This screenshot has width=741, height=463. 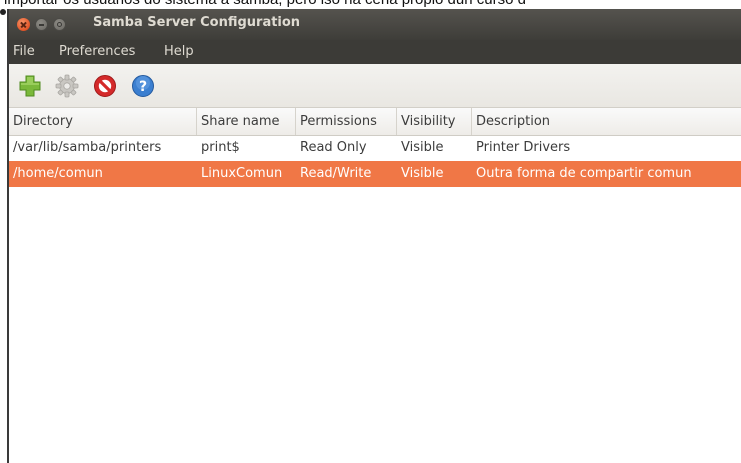 What do you see at coordinates (606, 121) in the screenshot?
I see `column-header-description: Description` at bounding box center [606, 121].